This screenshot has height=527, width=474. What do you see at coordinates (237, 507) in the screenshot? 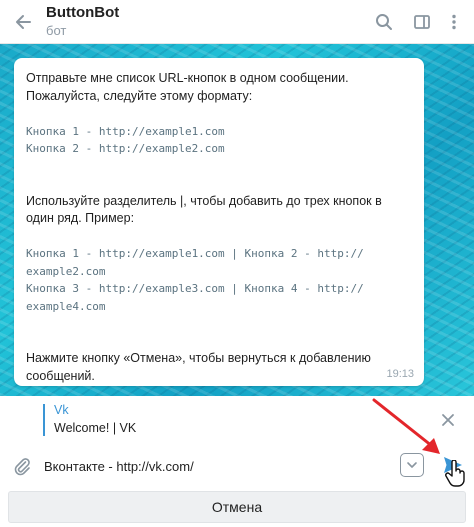
I see `cancel-button: Отмена` at bounding box center [237, 507].